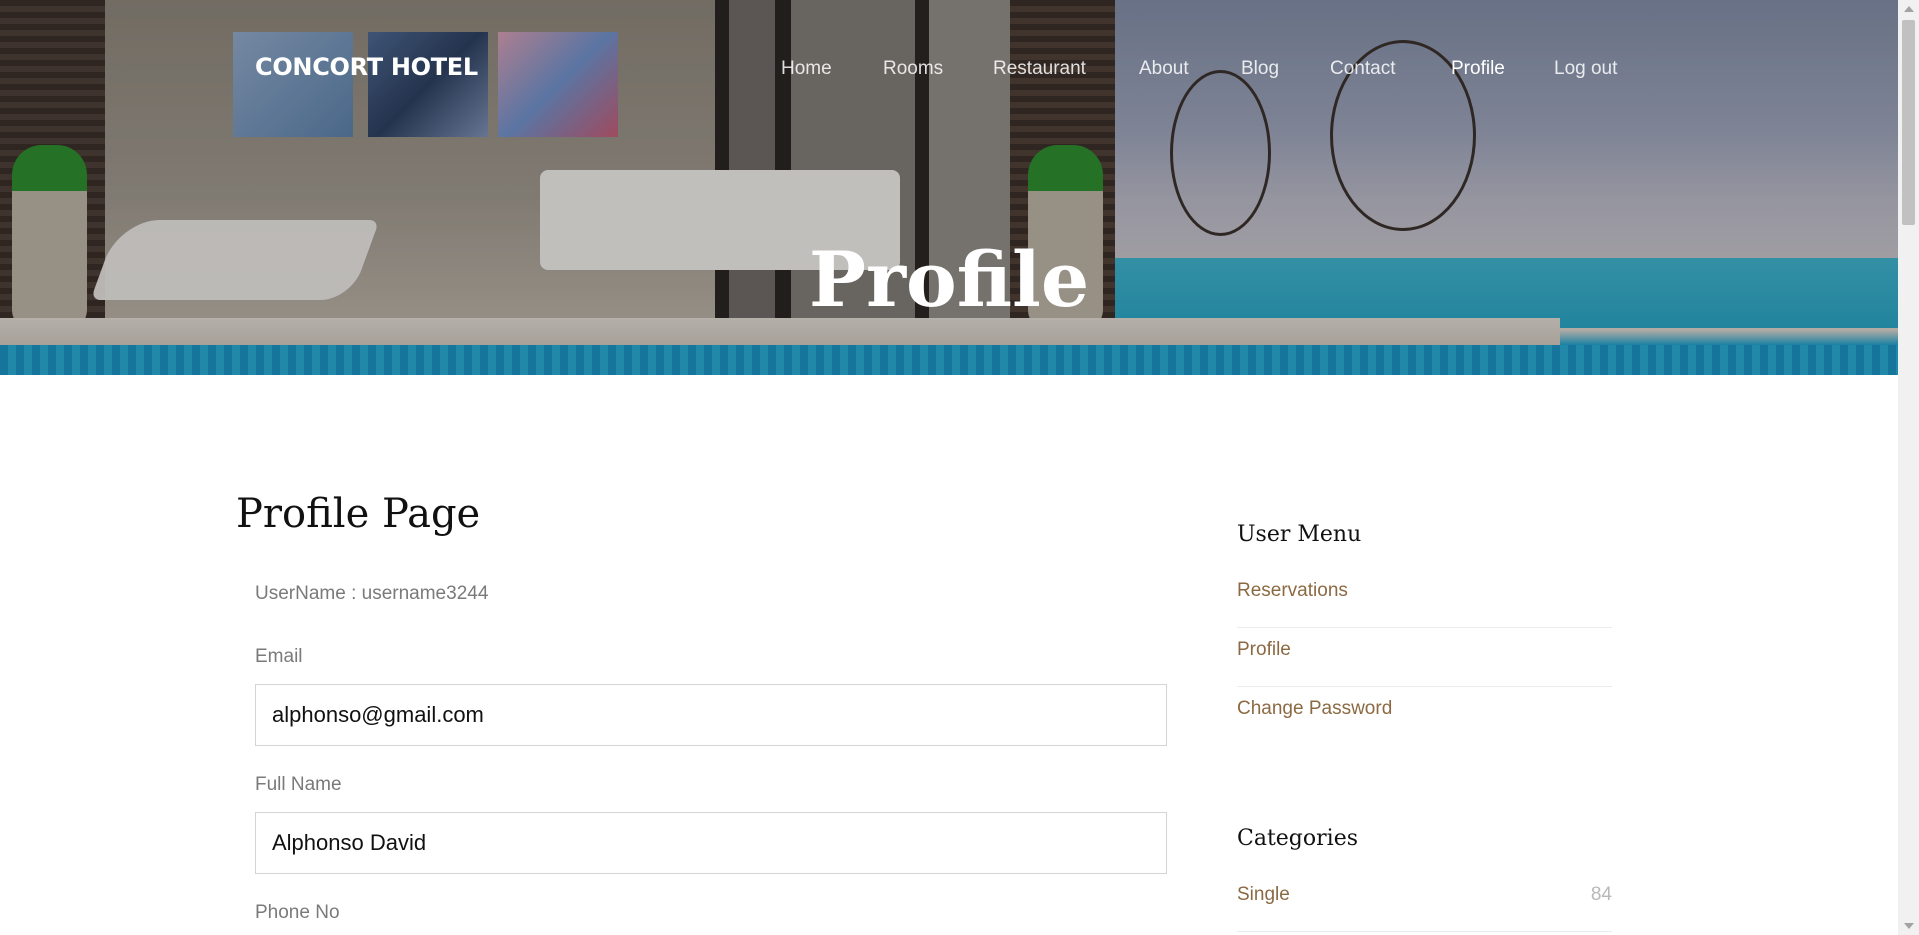 This screenshot has width=1919, height=935. I want to click on hero-title: Profile, so click(949, 279).